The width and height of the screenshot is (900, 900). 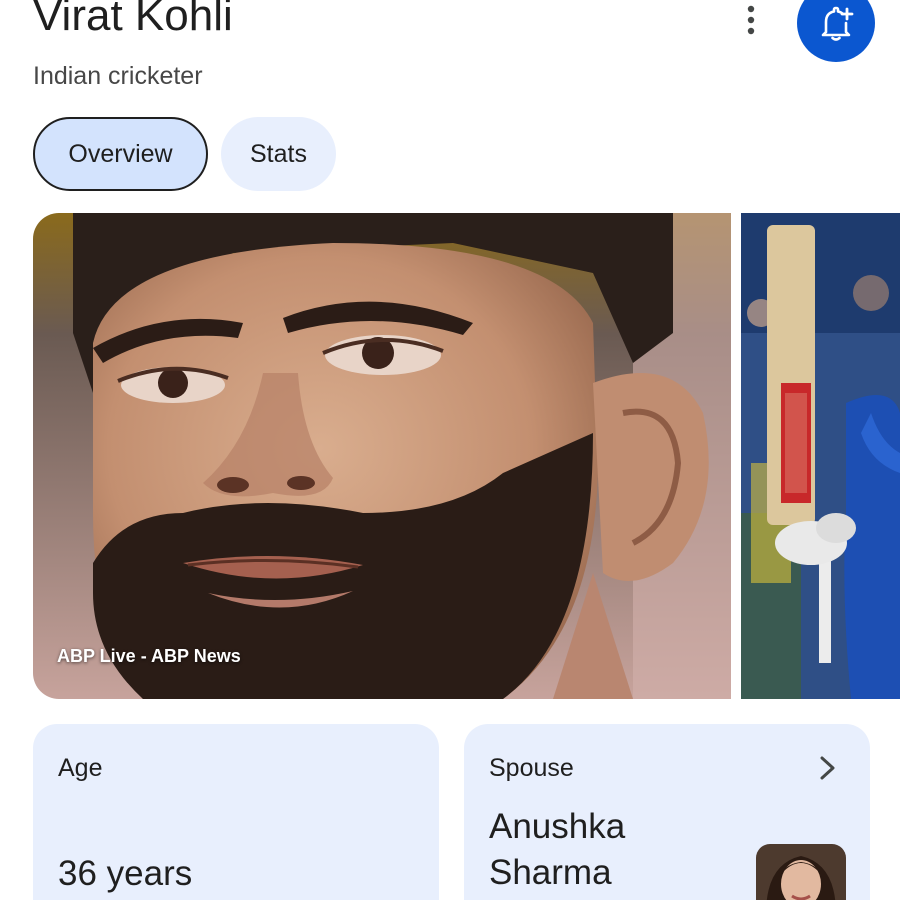 I want to click on tab-overview: Overview, so click(x=120, y=154).